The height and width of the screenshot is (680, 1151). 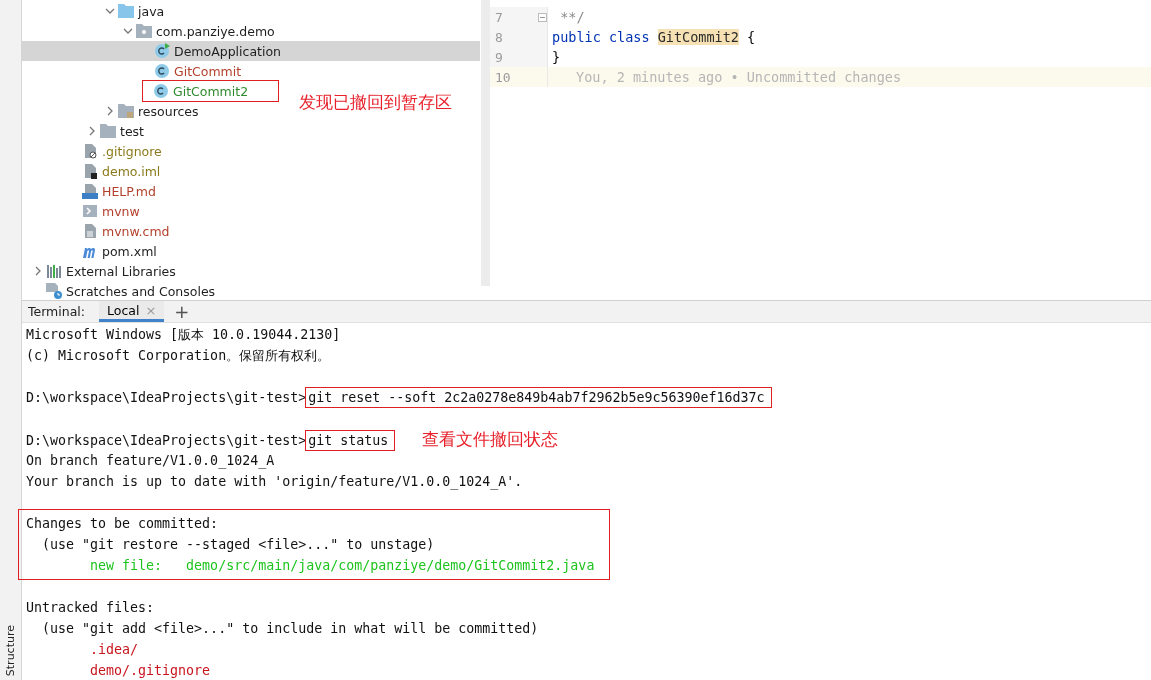 I want to click on annotation-text: 发现已撤回到暂存区, so click(x=375, y=102).